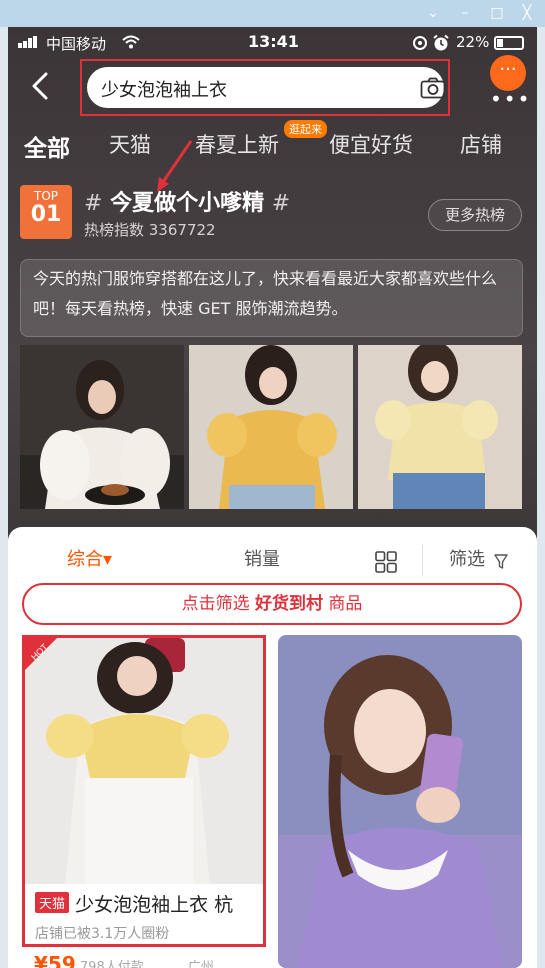 The width and height of the screenshot is (545, 968). I want to click on window-restore-button: □, so click(497, 13).